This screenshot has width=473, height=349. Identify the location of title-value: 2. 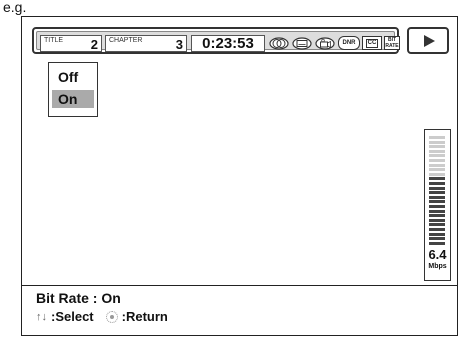
(94, 44).